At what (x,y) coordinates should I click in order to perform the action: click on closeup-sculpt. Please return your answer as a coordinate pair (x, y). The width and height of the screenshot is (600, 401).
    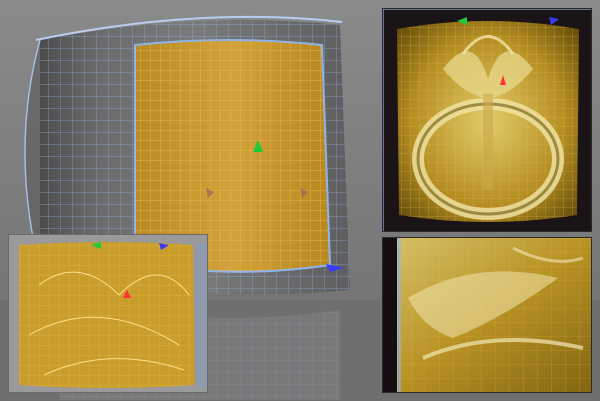
    Looking at the image, I should click on (487, 315).